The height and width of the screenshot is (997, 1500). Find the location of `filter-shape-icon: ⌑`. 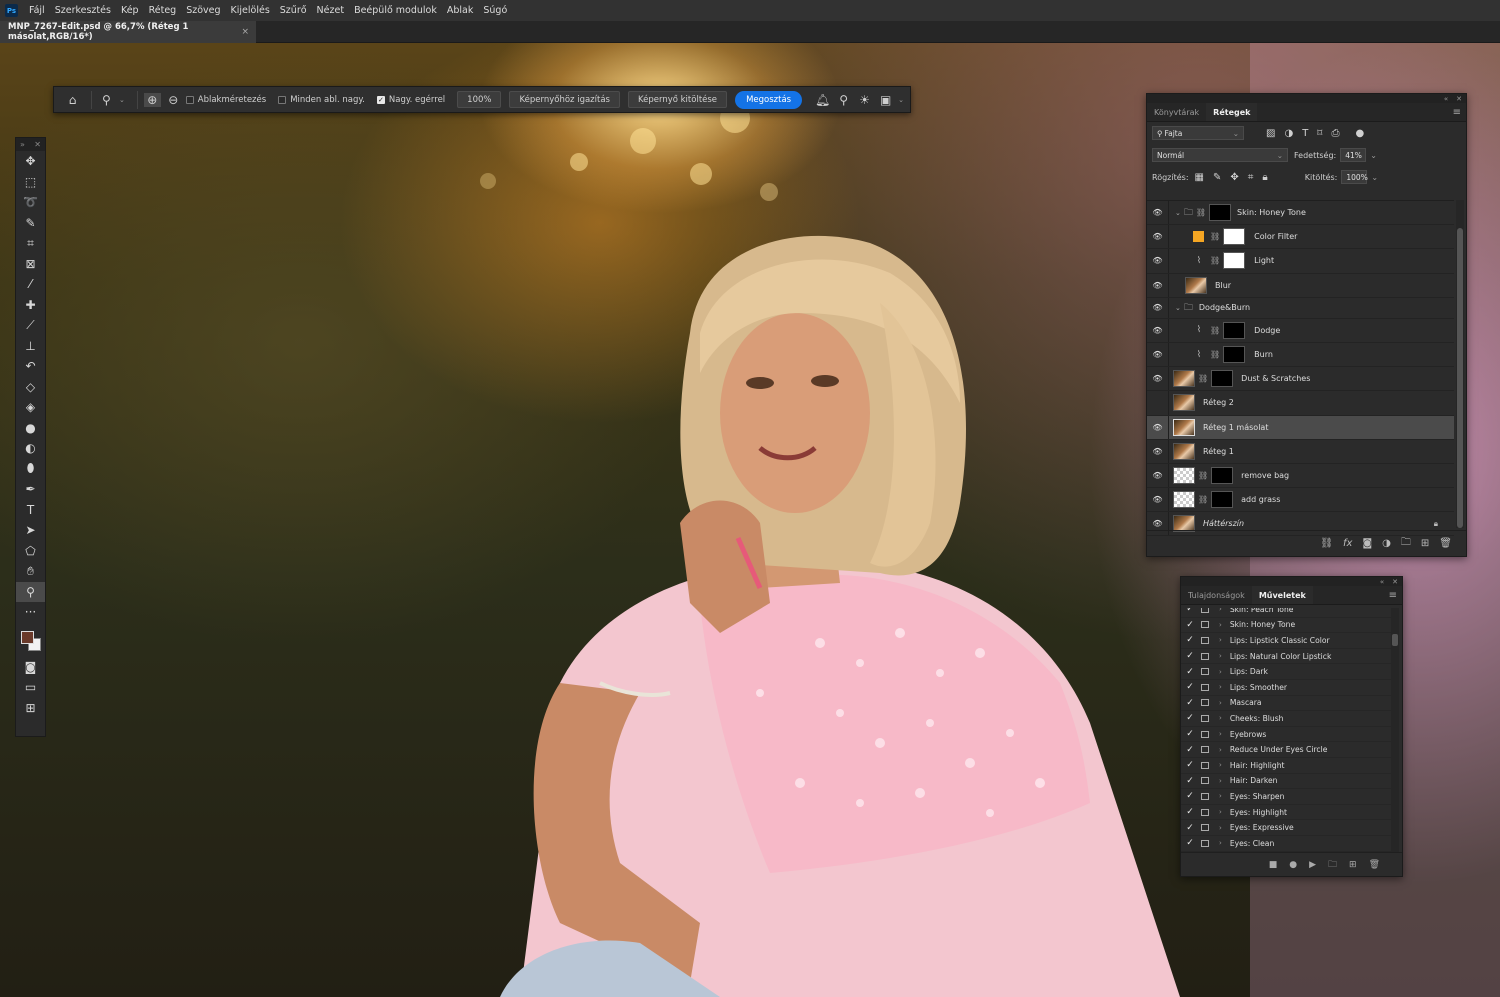

filter-shape-icon: ⌑ is located at coordinates (1319, 133).